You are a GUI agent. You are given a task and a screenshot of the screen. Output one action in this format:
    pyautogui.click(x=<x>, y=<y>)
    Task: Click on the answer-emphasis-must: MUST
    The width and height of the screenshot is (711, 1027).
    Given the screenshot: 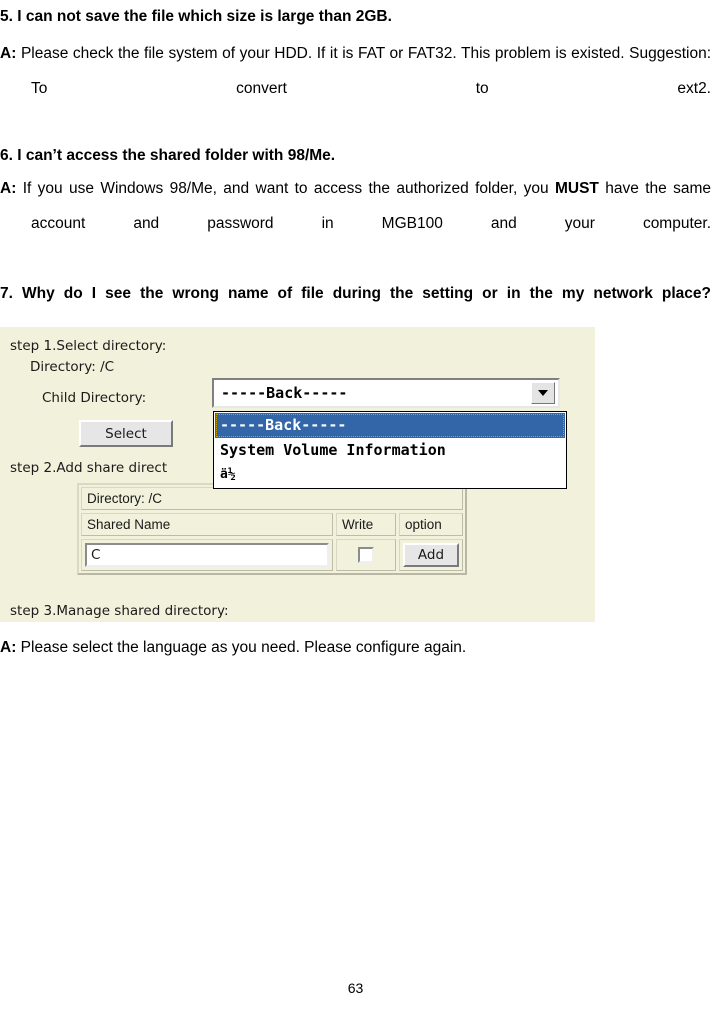 What is the action you would take?
    pyautogui.click(x=576, y=188)
    